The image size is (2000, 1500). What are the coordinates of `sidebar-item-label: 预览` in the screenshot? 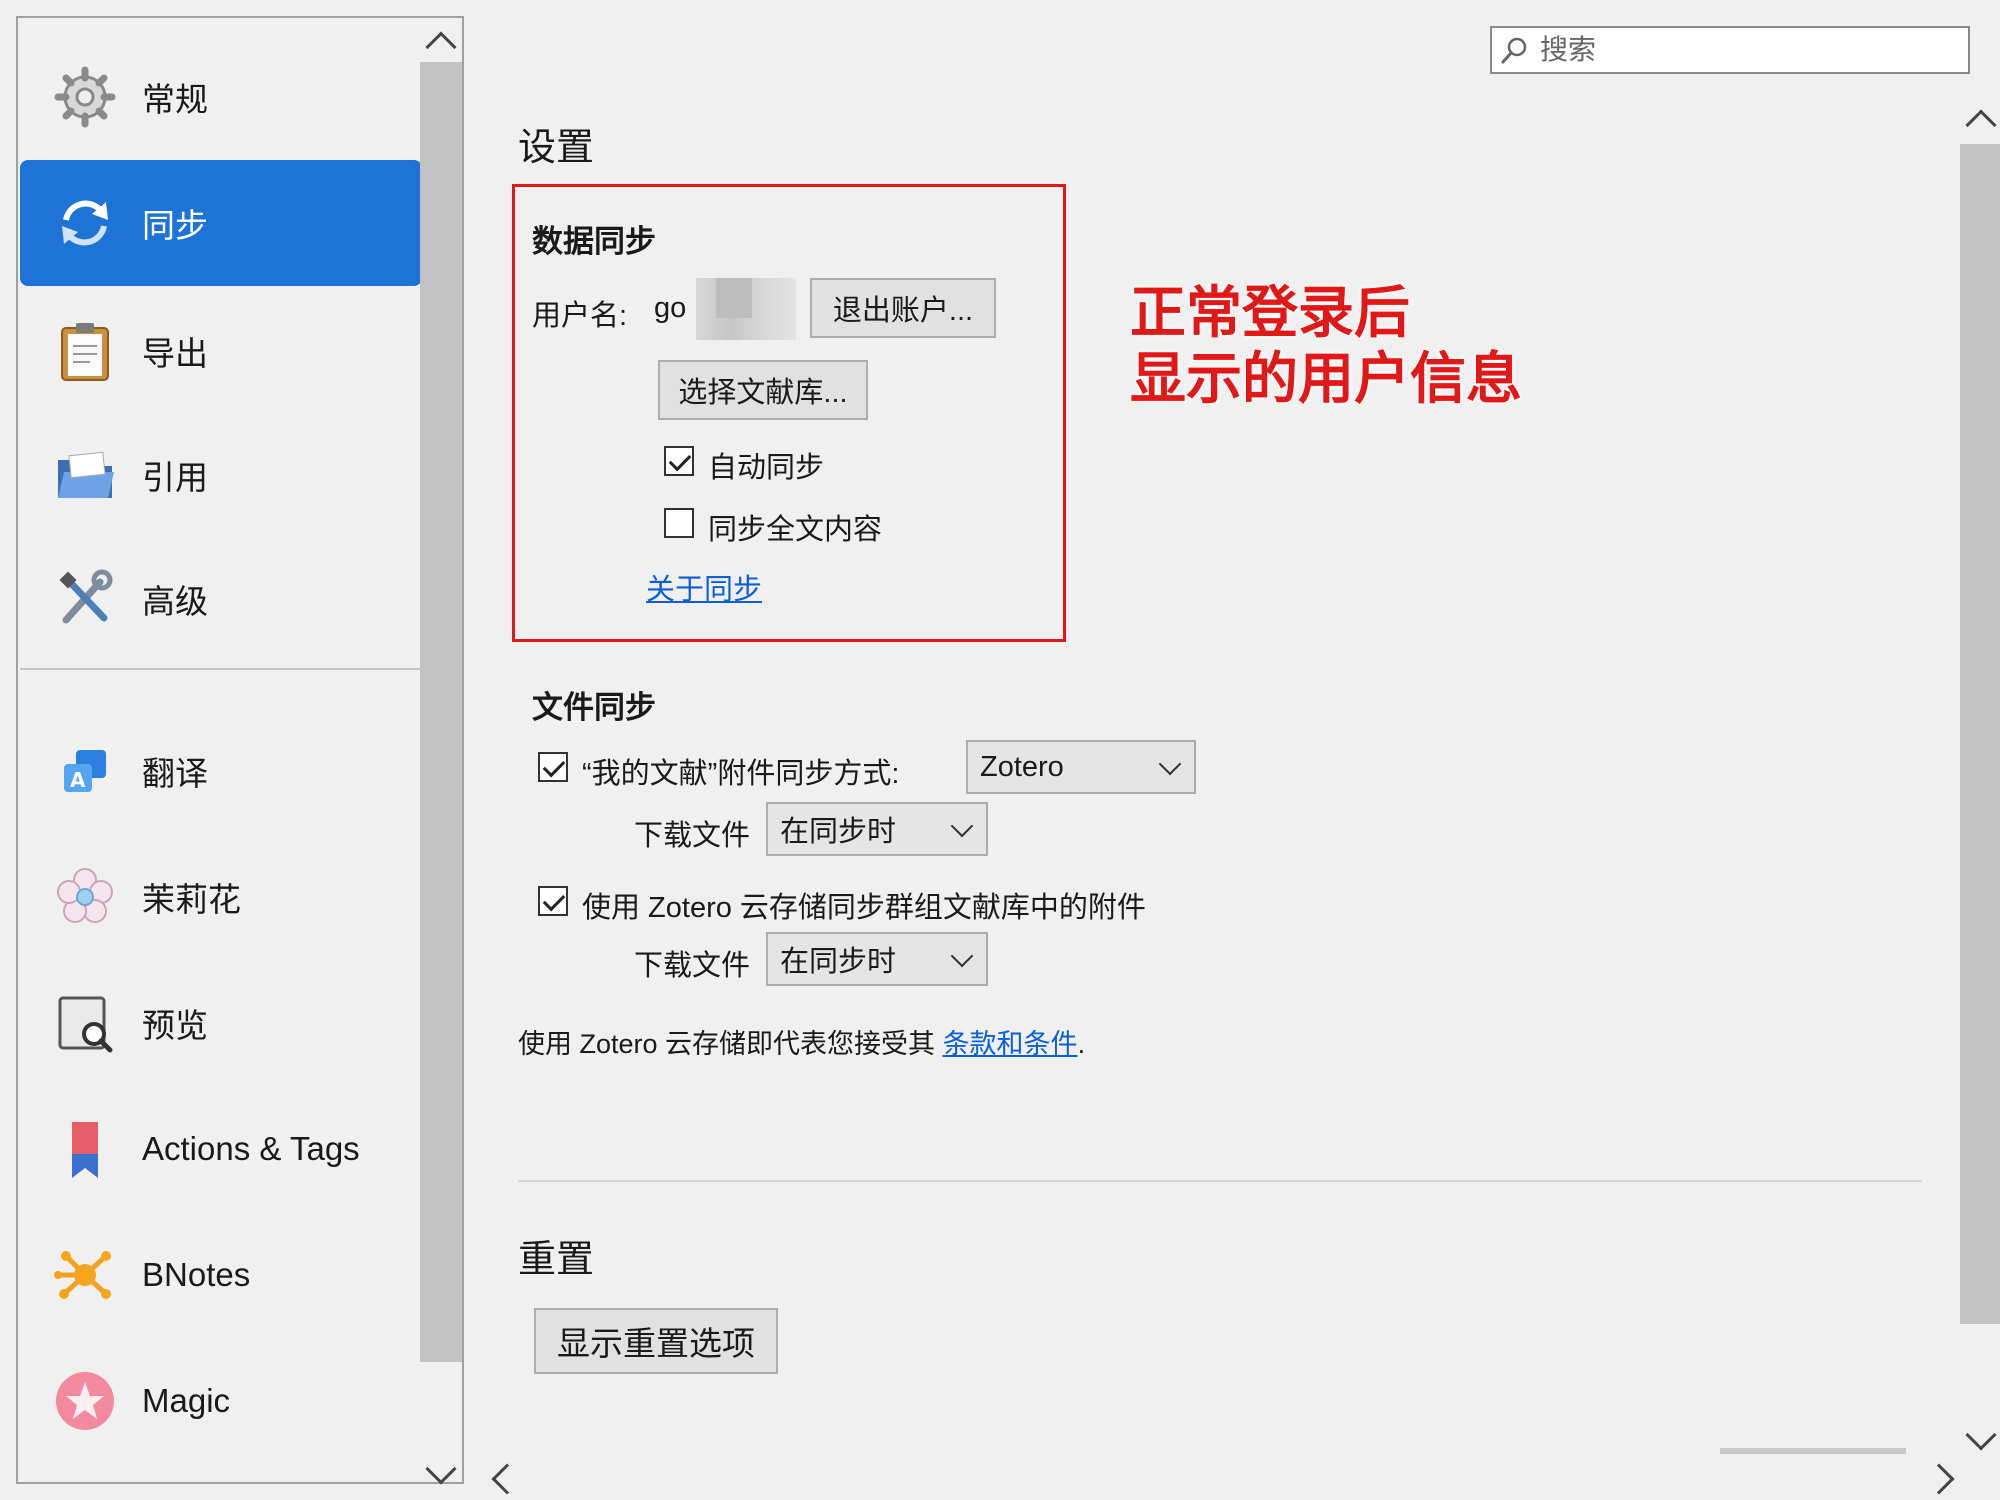 It's located at (175, 1025).